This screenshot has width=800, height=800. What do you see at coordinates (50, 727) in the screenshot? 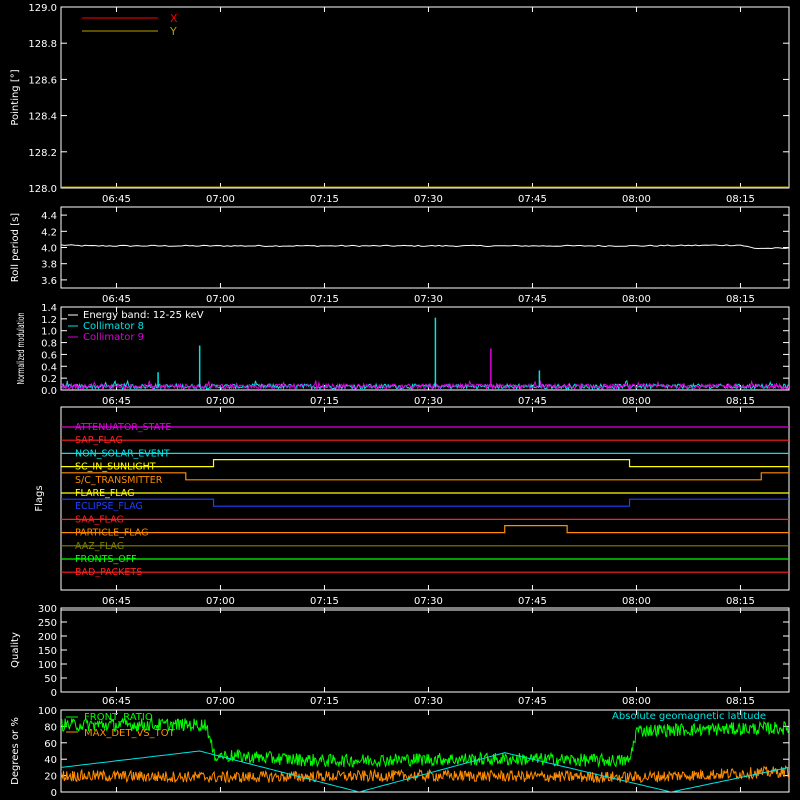
I see `y-tick-label: 80` at bounding box center [50, 727].